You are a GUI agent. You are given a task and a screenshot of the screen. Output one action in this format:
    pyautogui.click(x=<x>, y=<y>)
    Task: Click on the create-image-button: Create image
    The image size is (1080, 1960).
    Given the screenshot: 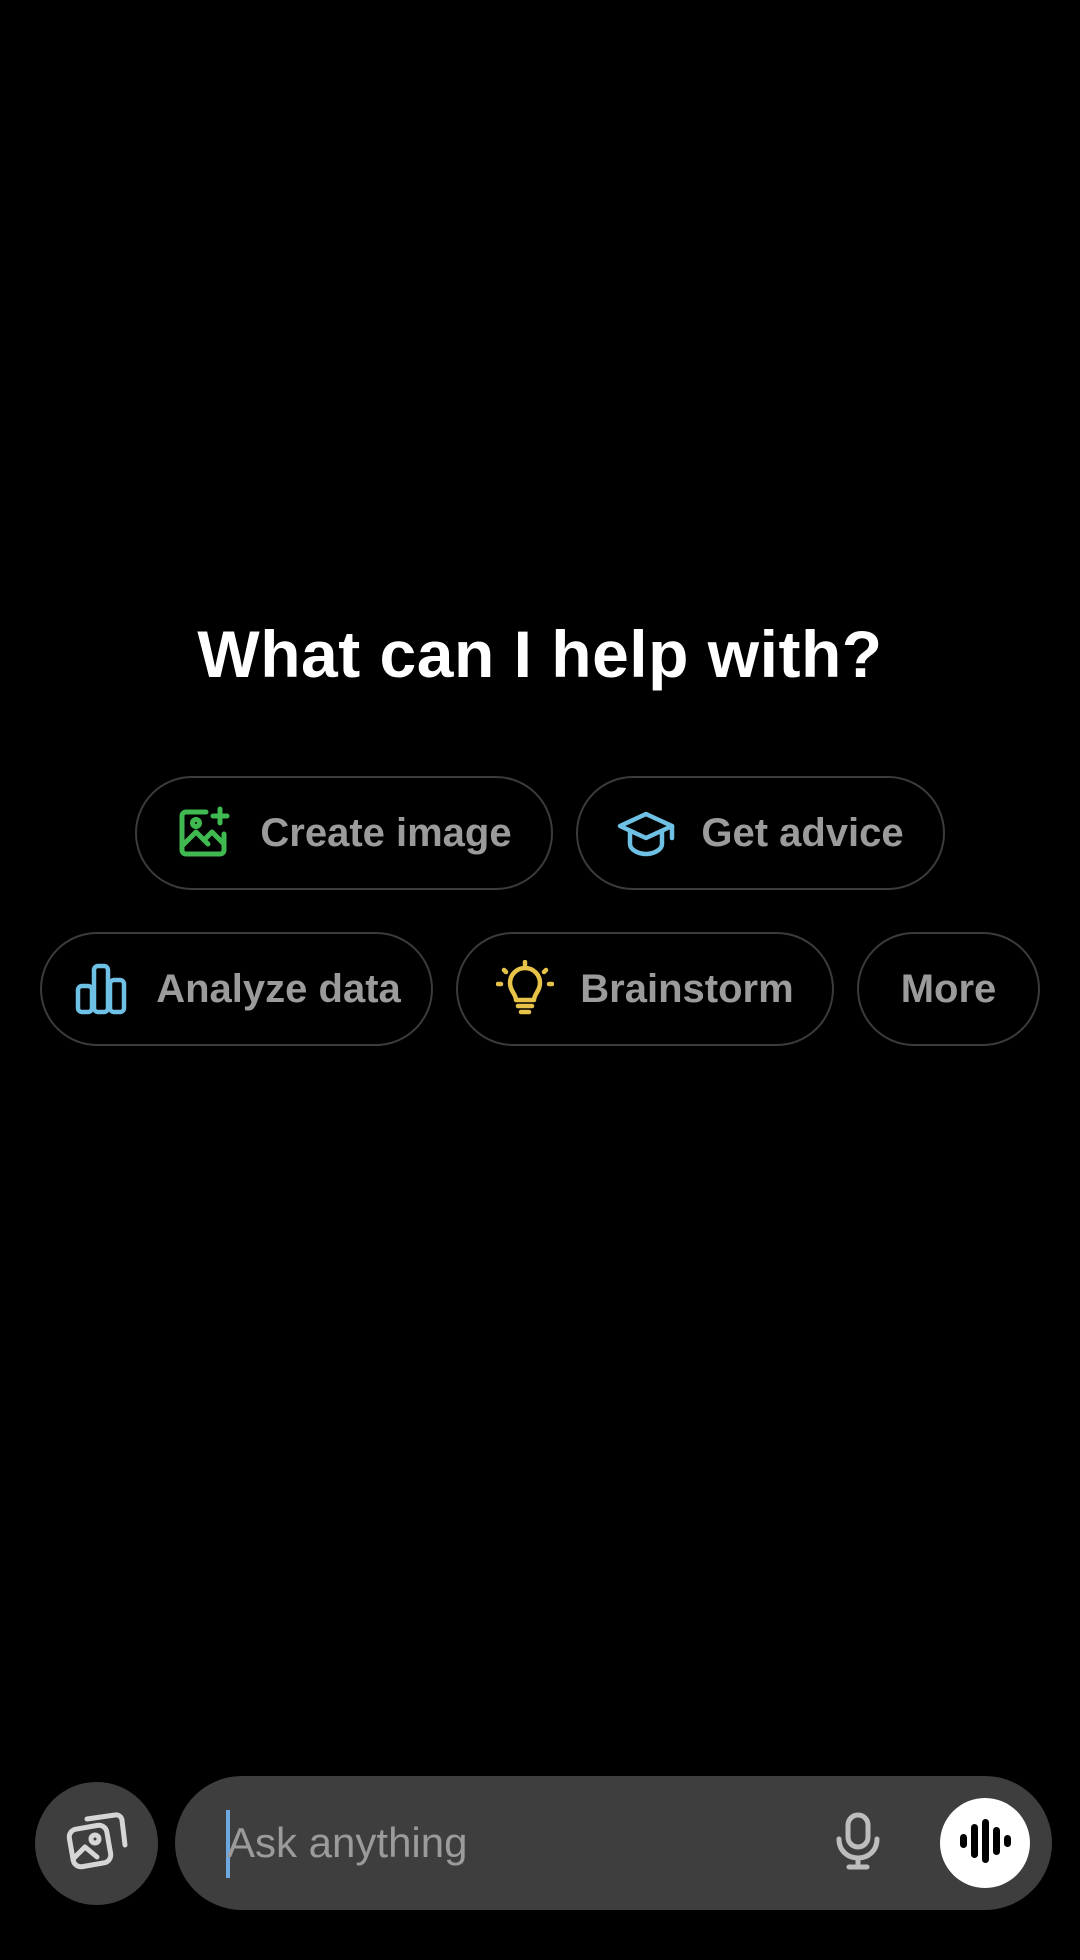 What is the action you would take?
    pyautogui.click(x=344, y=833)
    